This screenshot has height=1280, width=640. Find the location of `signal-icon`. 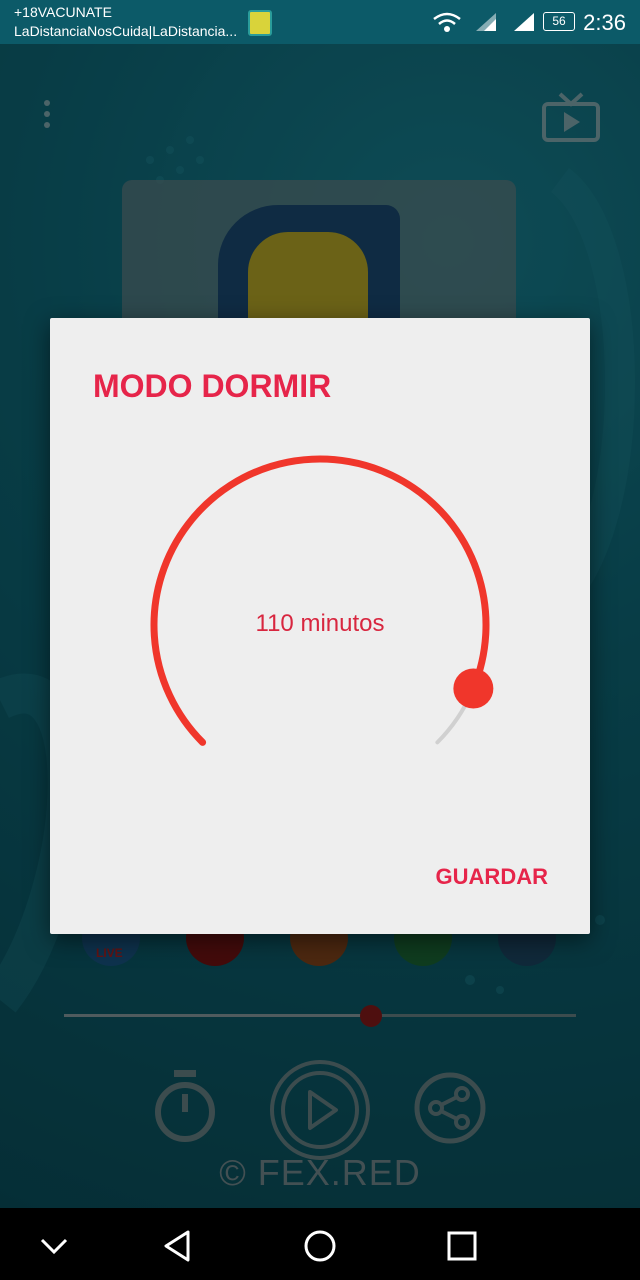

signal-icon is located at coordinates (486, 22).